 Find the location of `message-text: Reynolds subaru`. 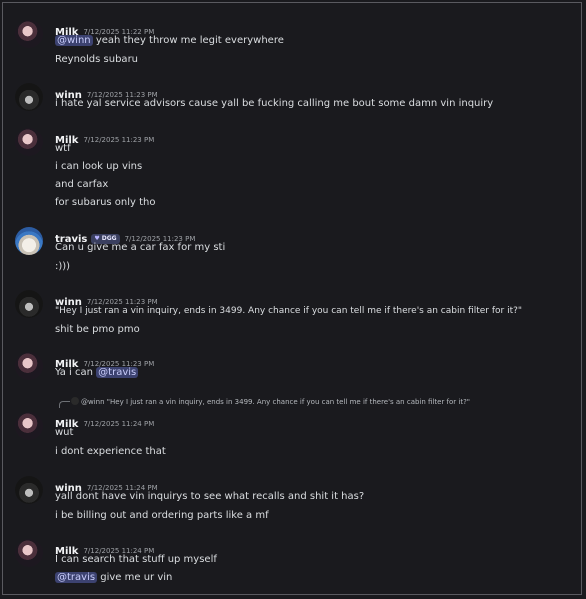

message-text: Reynolds subaru is located at coordinates (97, 59).